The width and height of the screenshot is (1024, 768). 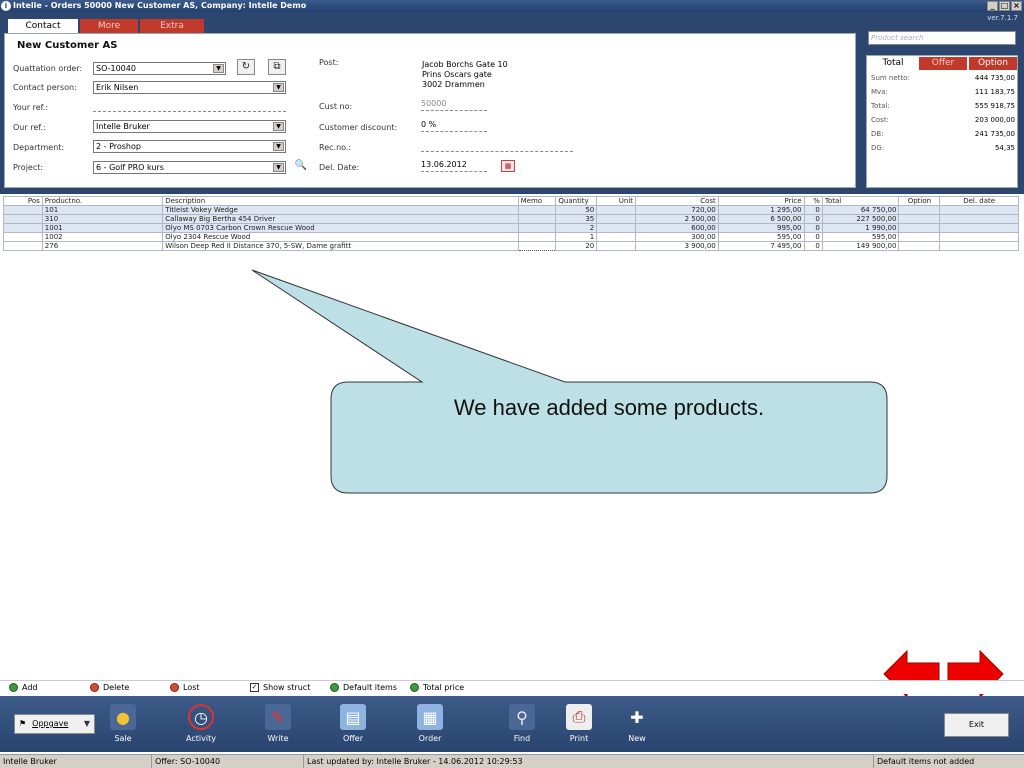 I want to click on column-header-cost: Cost, so click(x=677, y=201).